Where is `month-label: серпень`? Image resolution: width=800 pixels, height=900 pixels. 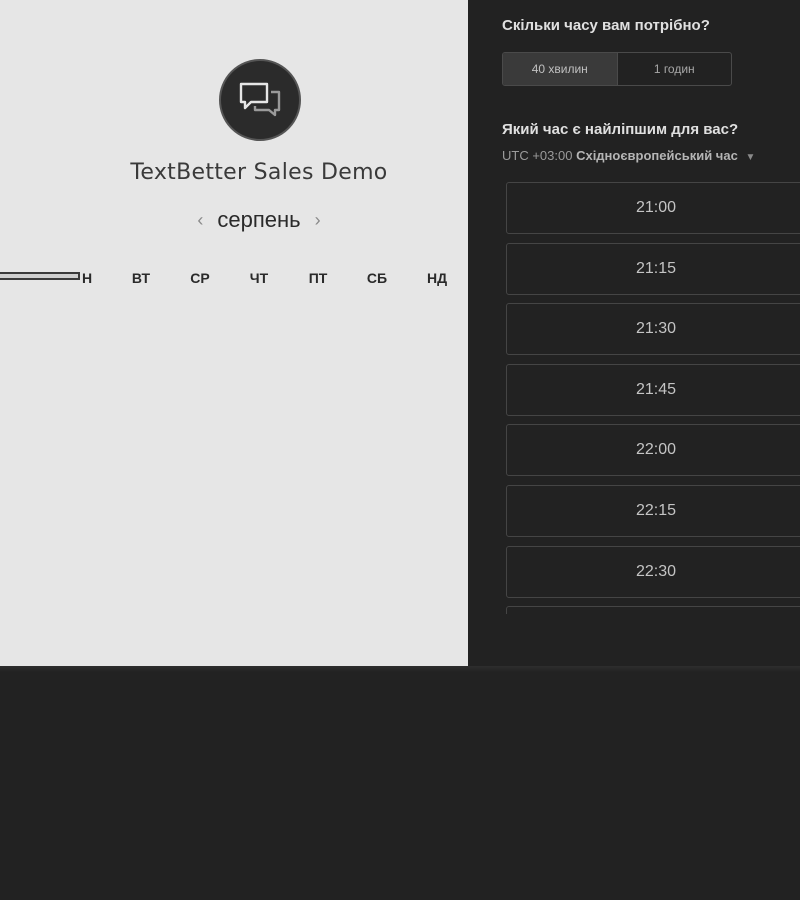
month-label: серпень is located at coordinates (259, 219).